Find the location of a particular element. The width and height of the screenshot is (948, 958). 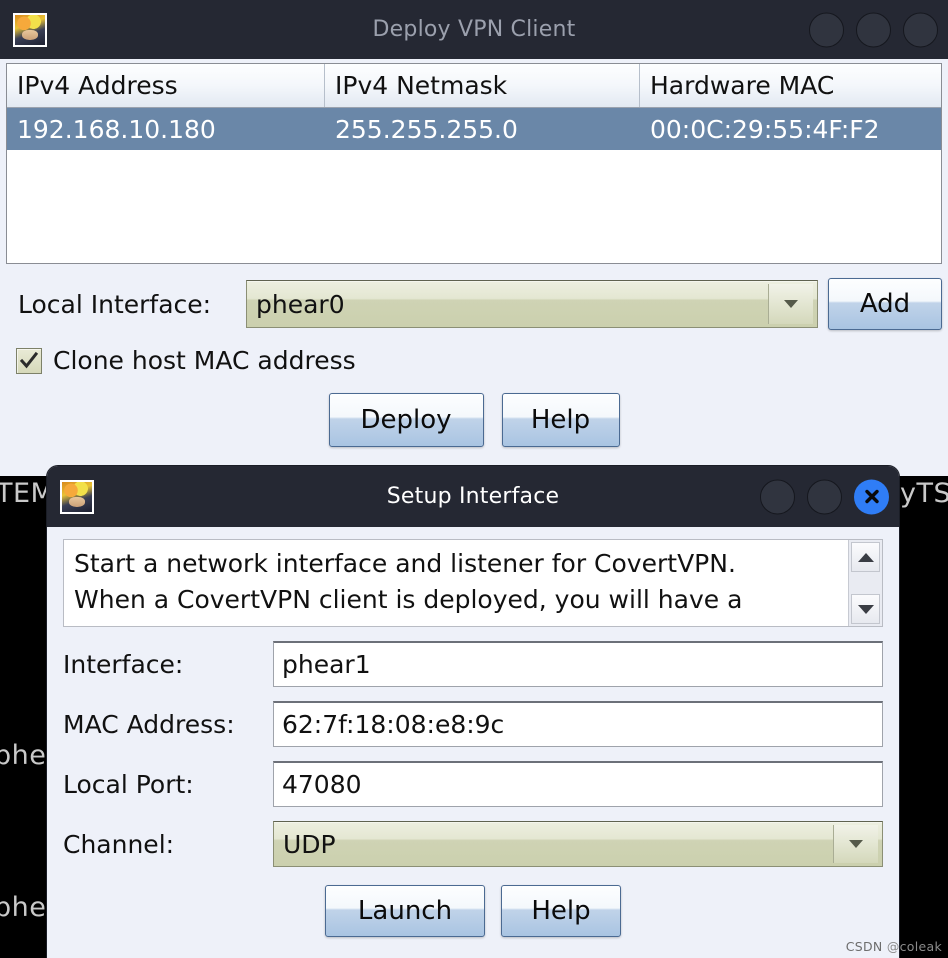

interface-input: phear1 is located at coordinates (578, 664).